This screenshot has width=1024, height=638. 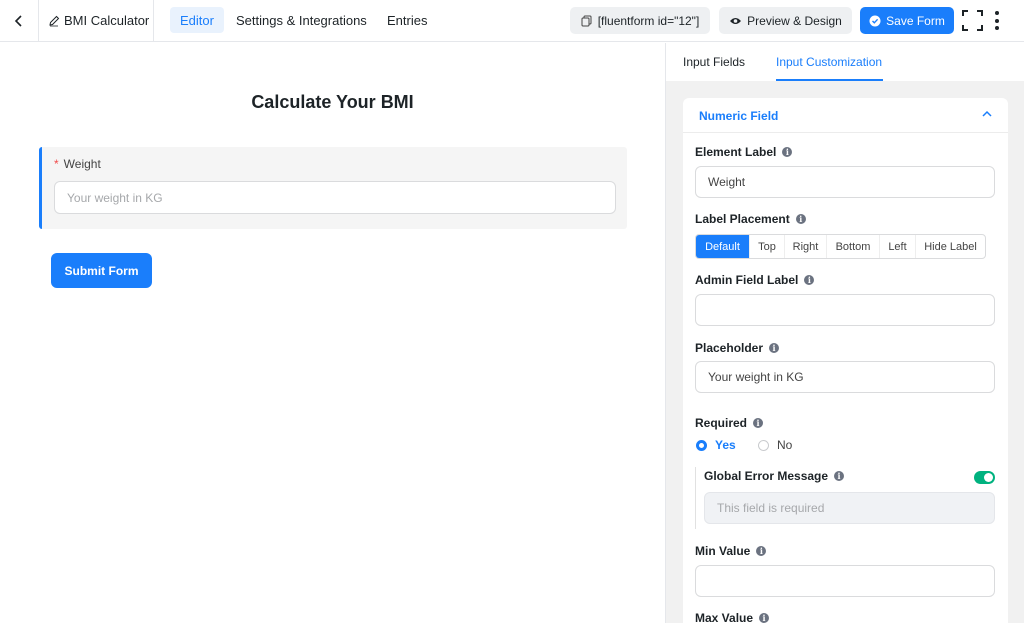 I want to click on pencil-icon, so click(x=54, y=21).